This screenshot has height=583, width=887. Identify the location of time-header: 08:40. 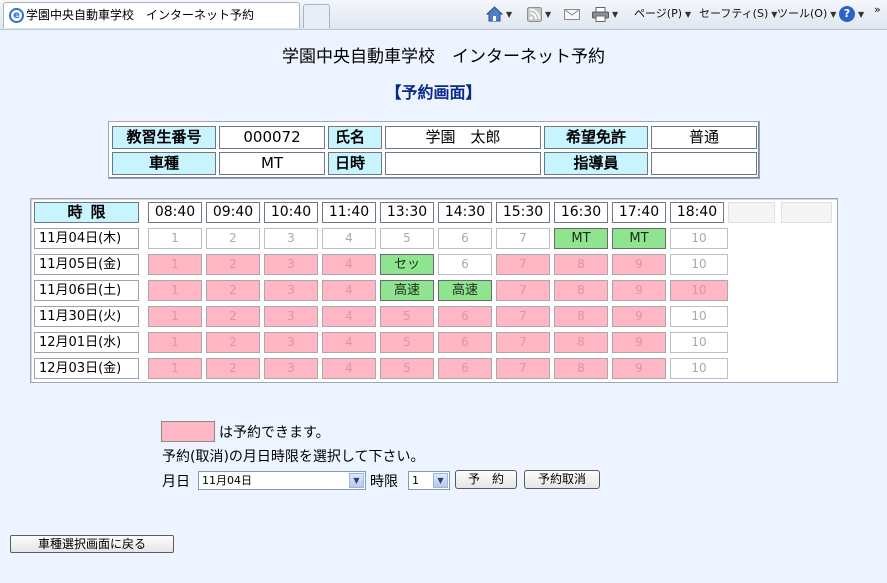
(175, 212).